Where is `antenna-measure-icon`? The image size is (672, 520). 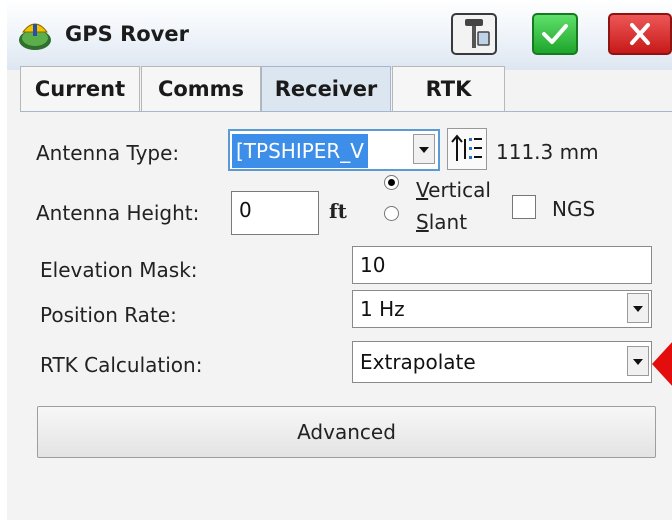 antenna-measure-icon is located at coordinates (466, 147).